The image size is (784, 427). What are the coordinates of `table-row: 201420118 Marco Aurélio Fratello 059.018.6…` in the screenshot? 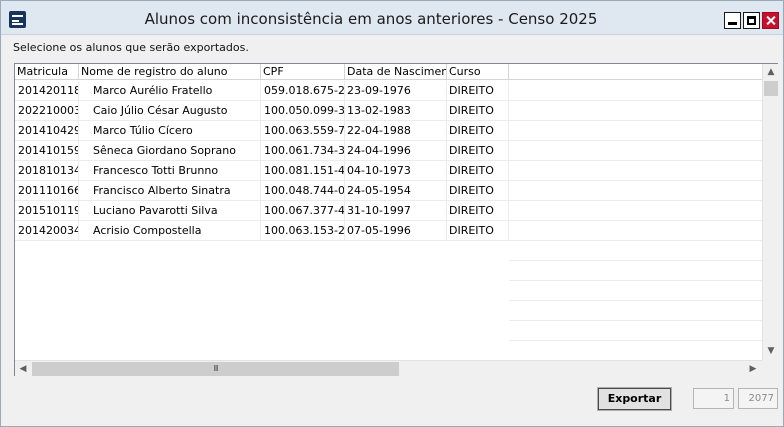 It's located at (388, 91).